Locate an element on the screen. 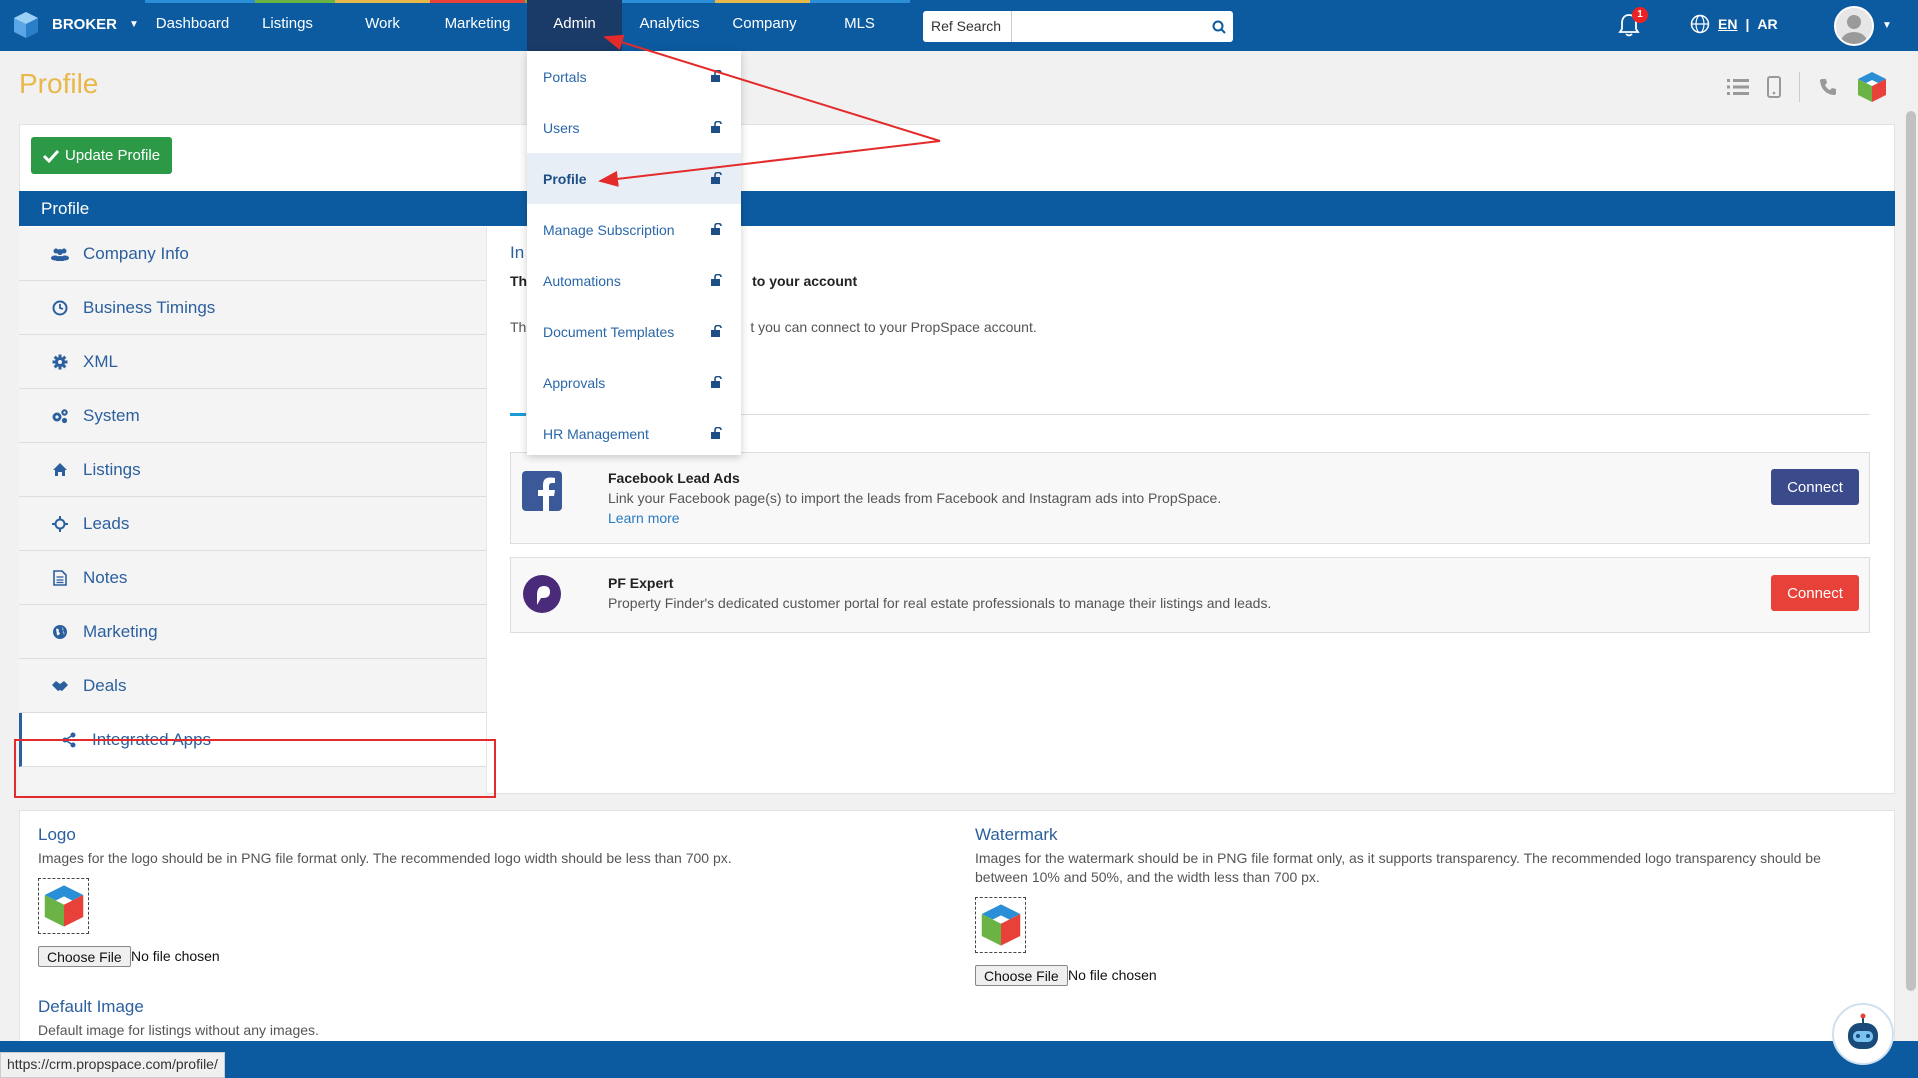  search-input is located at coordinates (1109, 26).